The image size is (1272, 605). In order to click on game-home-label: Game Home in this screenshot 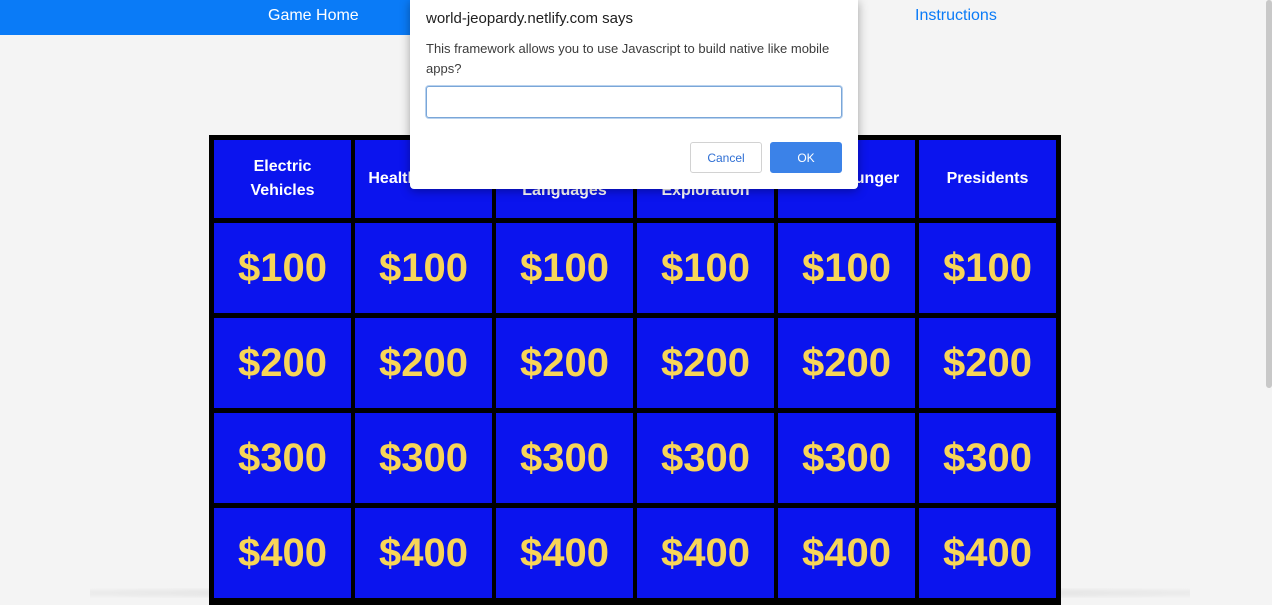, I will do `click(313, 15)`.